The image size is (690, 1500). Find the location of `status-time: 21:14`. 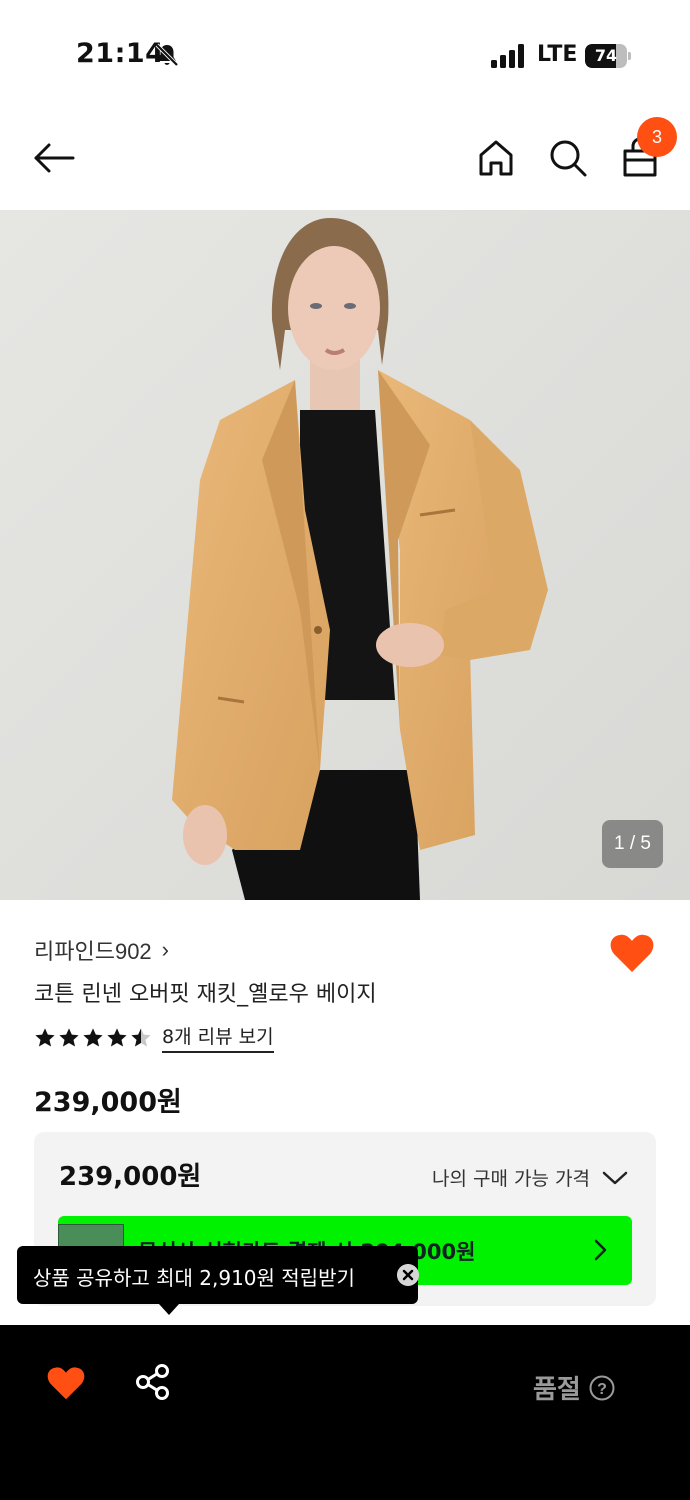

status-time: 21:14 is located at coordinates (120, 53).